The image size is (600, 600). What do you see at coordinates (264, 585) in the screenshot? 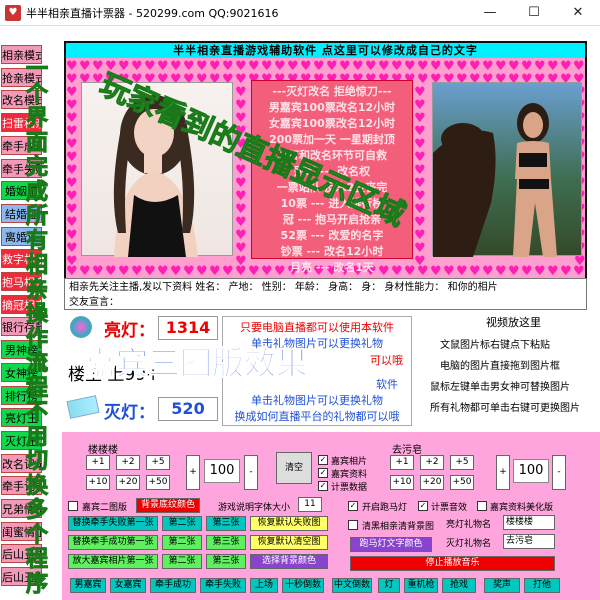
I see `bottom-action-button: 上场` at bounding box center [264, 585].